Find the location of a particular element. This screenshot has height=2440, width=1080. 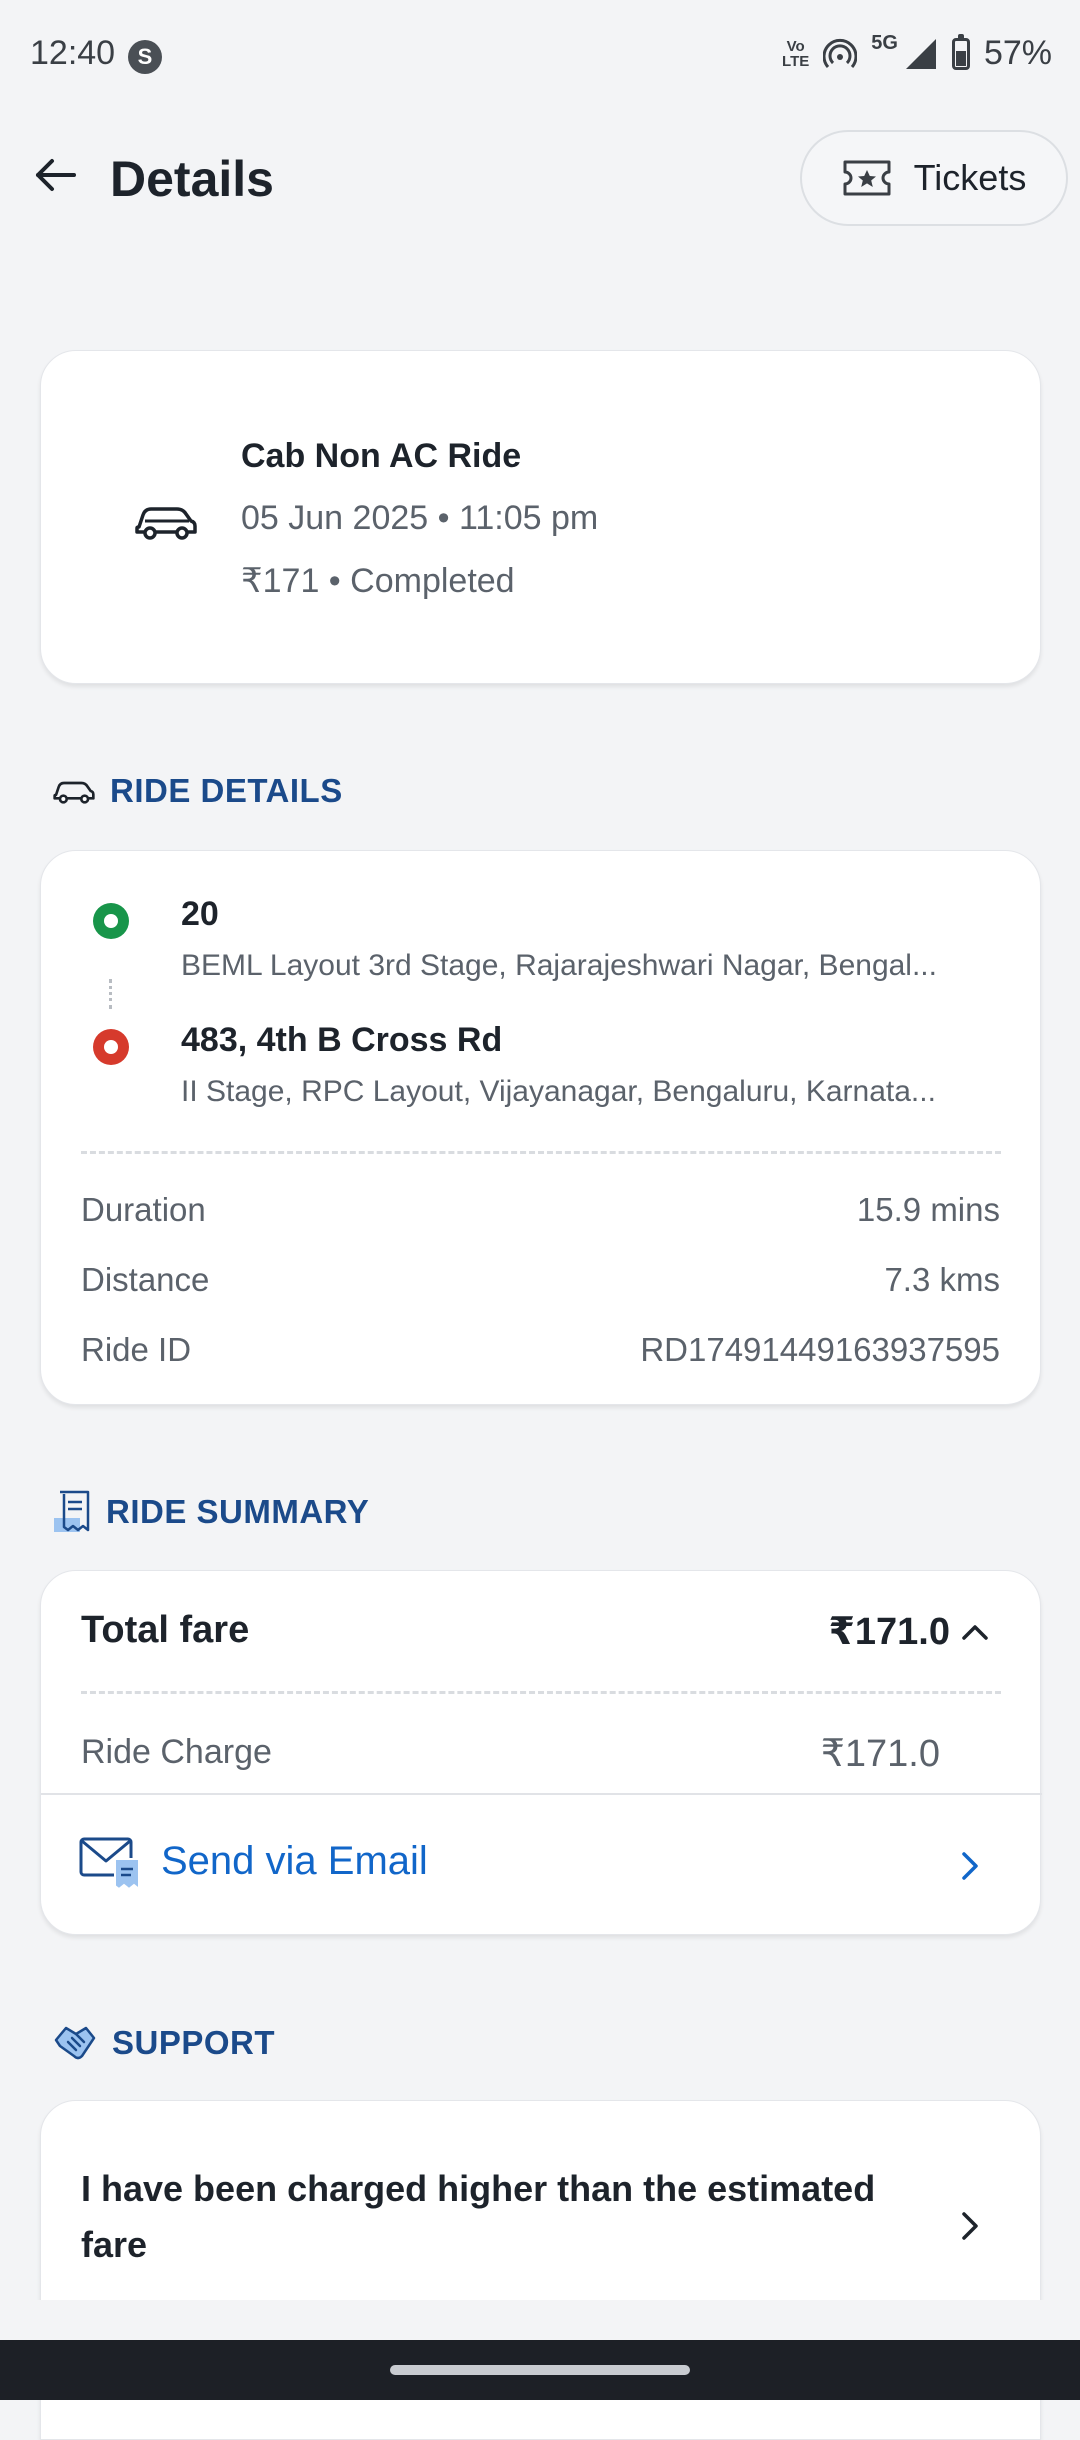

pickup-title: 20 is located at coordinates (200, 914).